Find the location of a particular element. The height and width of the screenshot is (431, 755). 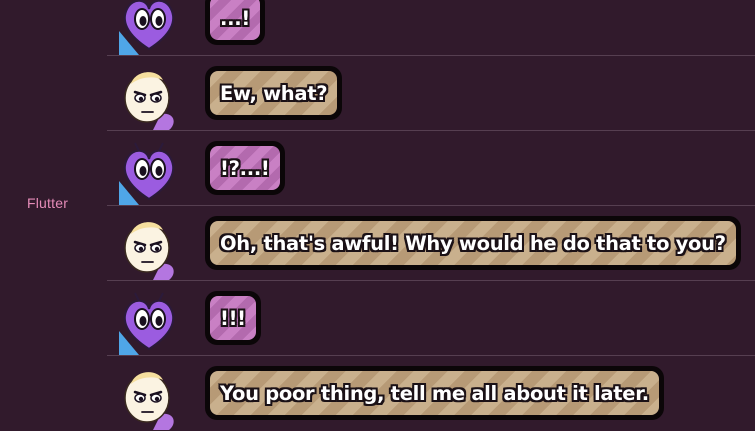

chat-row: Ew, what? is located at coordinates (431, 93).